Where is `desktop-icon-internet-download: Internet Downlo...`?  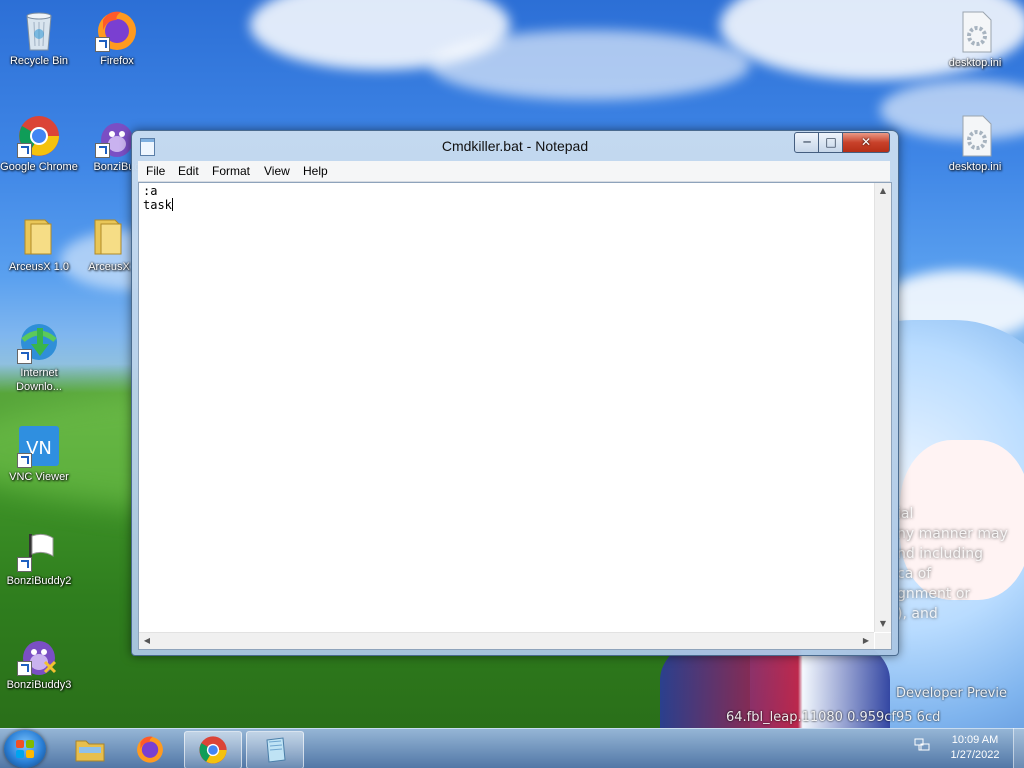 desktop-icon-internet-download: Internet Downlo... is located at coordinates (39, 357).